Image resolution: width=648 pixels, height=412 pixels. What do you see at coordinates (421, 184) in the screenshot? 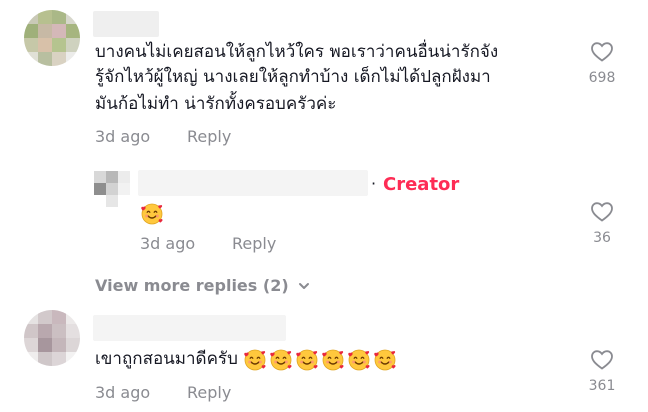
I see `creator-badge: Creator` at bounding box center [421, 184].